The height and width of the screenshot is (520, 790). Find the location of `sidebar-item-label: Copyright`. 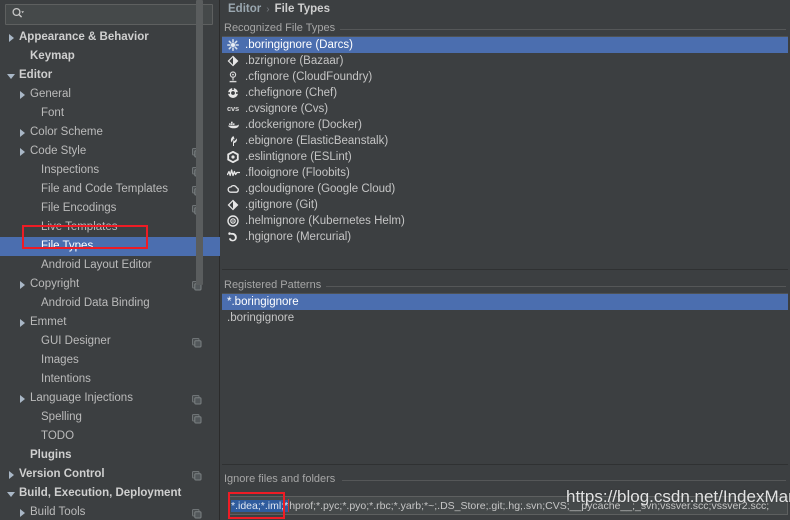

sidebar-item-label: Copyright is located at coordinates (55, 284).